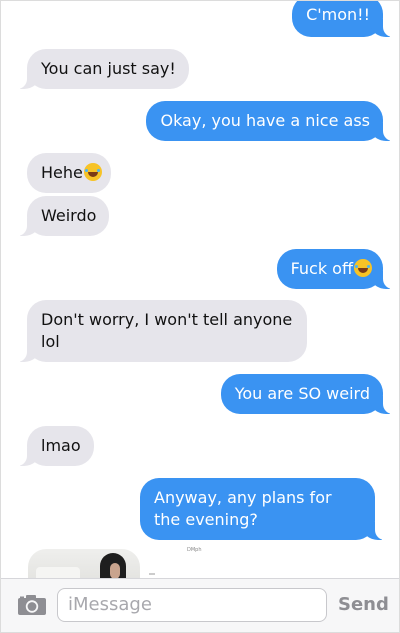 The height and width of the screenshot is (633, 400). What do you see at coordinates (363, 605) in the screenshot?
I see `send-button: Send` at bounding box center [363, 605].